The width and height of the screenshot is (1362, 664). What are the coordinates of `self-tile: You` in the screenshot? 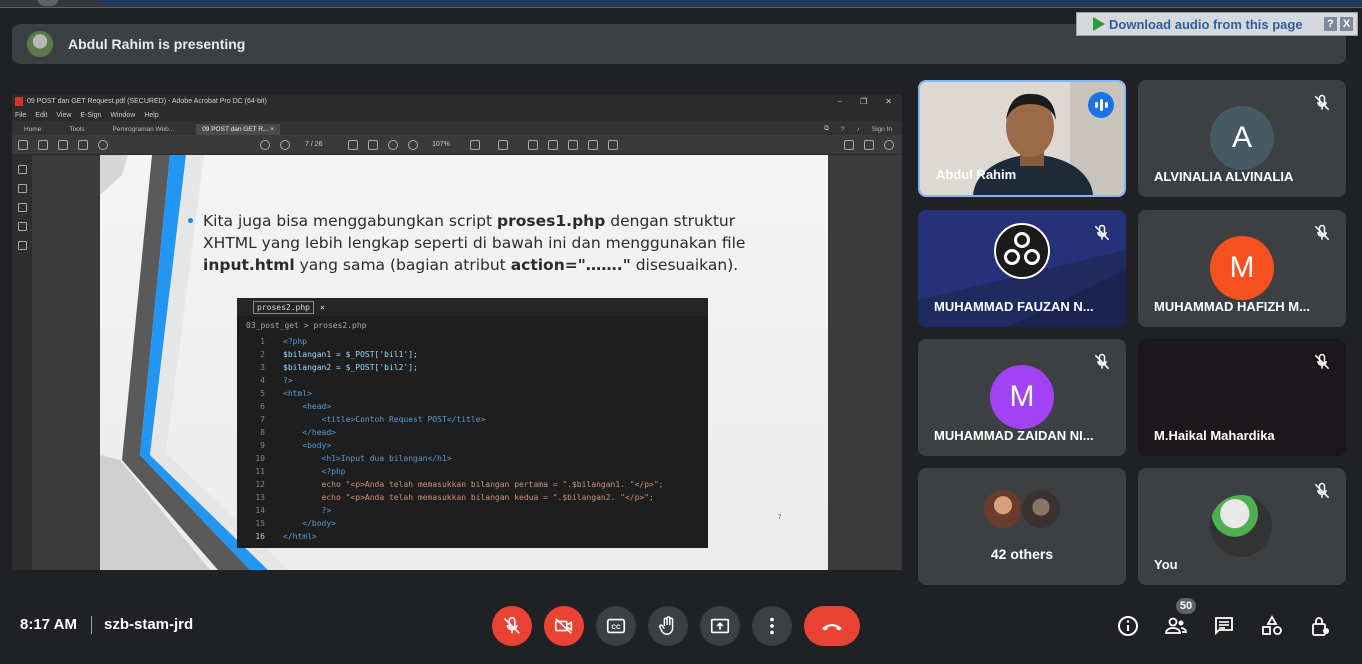 It's located at (1242, 526).